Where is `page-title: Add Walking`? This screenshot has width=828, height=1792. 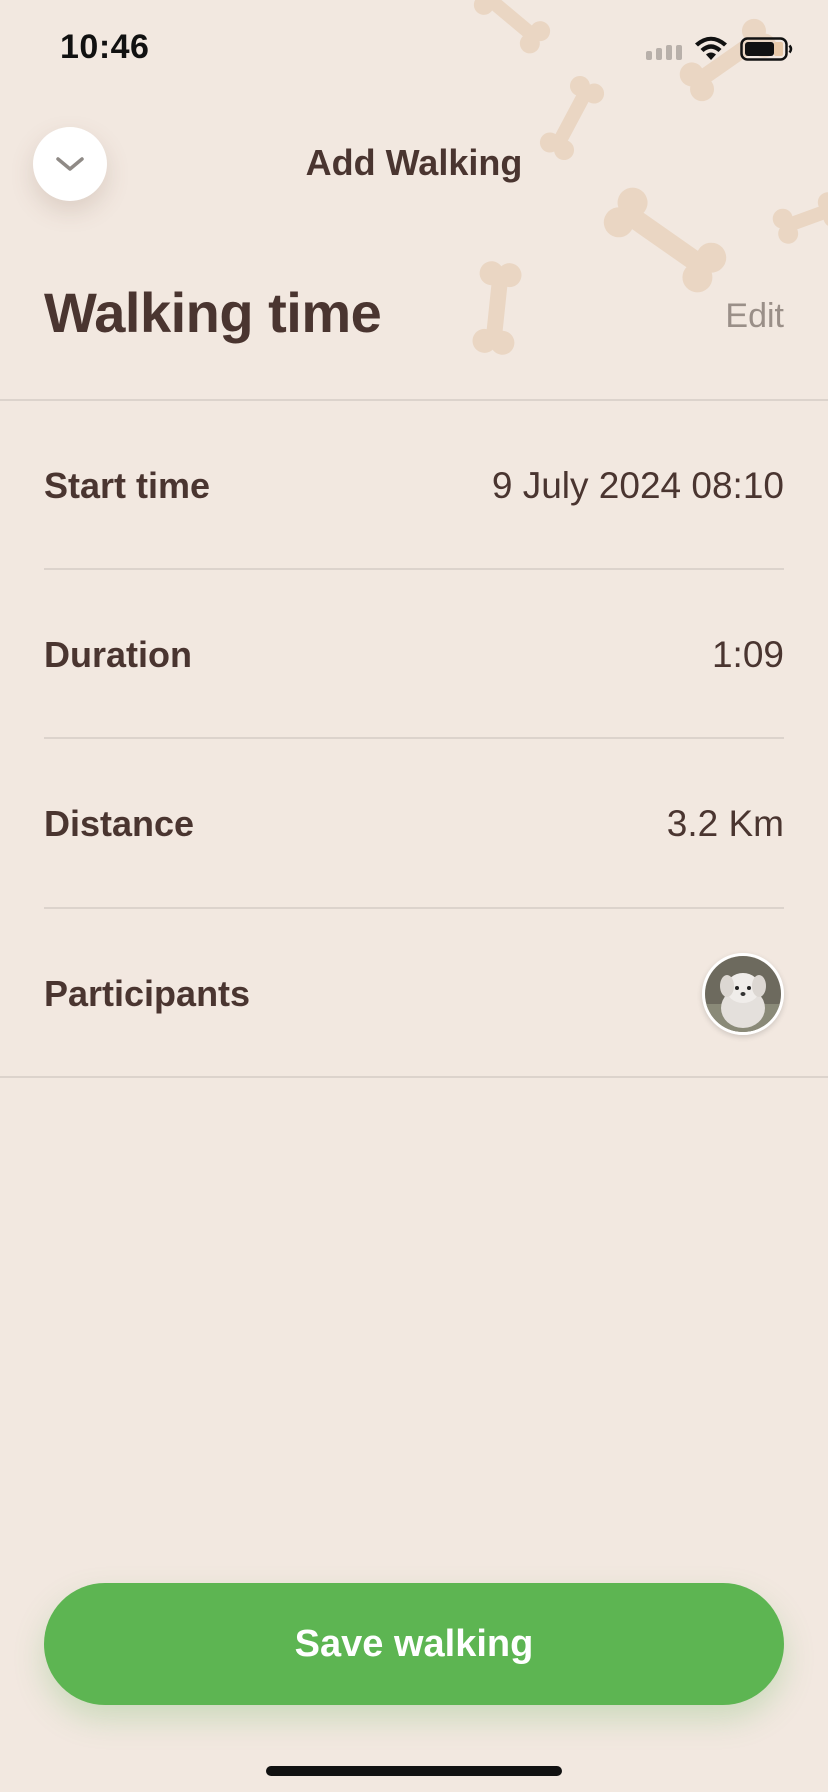 page-title: Add Walking is located at coordinates (414, 162).